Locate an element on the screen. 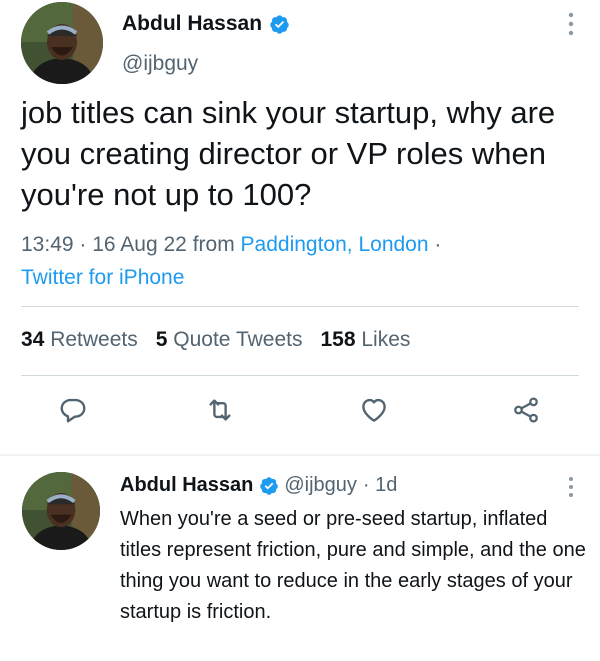 The width and height of the screenshot is (600, 661). share-button is located at coordinates (526, 410).